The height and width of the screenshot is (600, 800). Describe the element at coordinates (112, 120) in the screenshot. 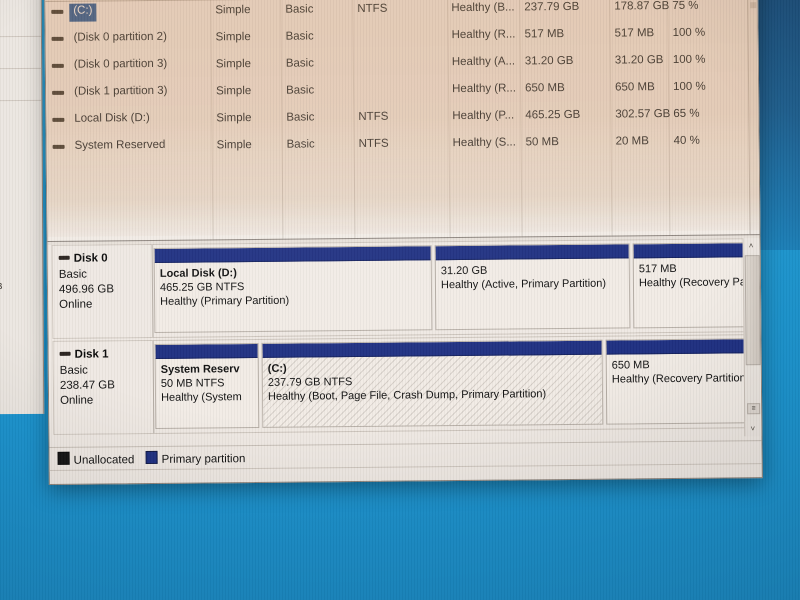

I see `volume-name: Local Disk (D:)` at that location.